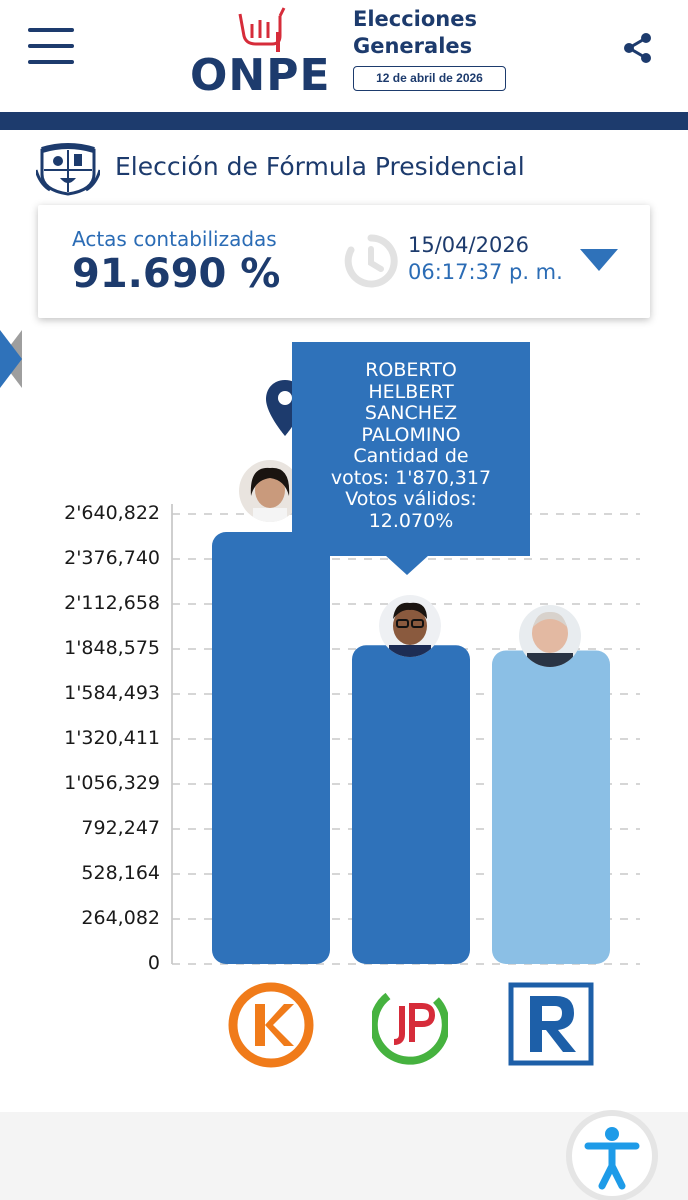 This screenshot has width=688, height=1200. I want to click on y-tick-label: 2'640,822, so click(112, 513).